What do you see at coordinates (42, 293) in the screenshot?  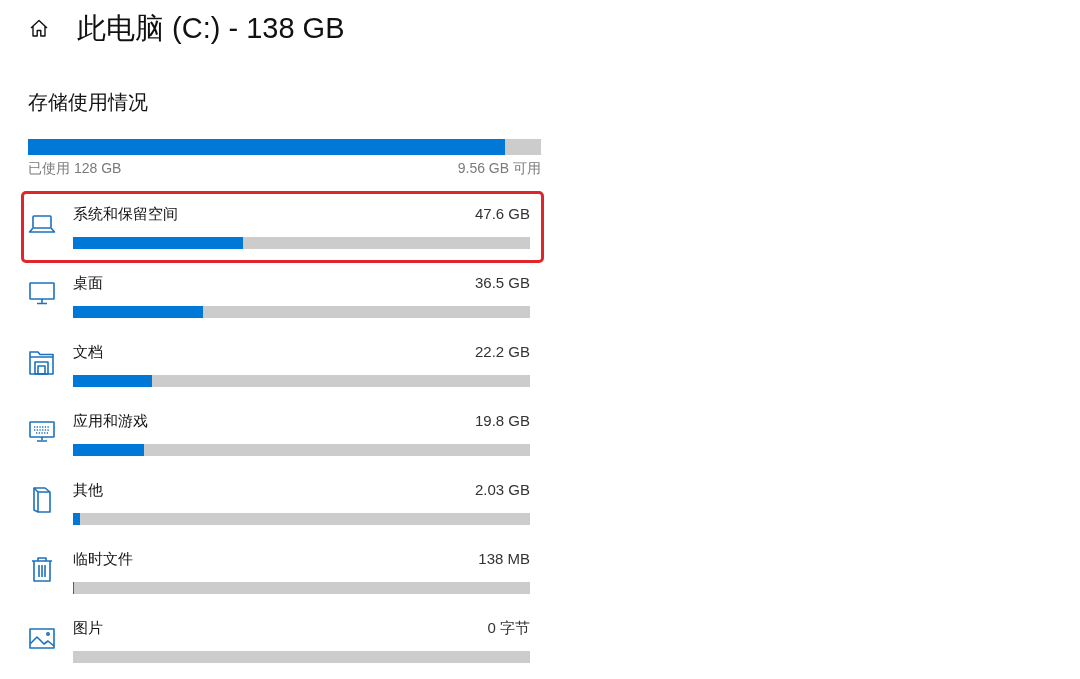 I see `monitor-icon` at bounding box center [42, 293].